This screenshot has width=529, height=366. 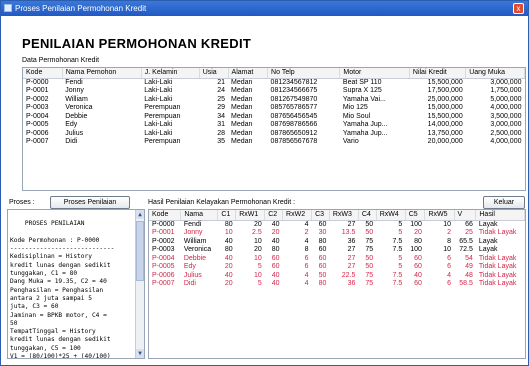 What do you see at coordinates (500, 215) in the screenshot?
I see `result-column-header: Hasil` at bounding box center [500, 215].